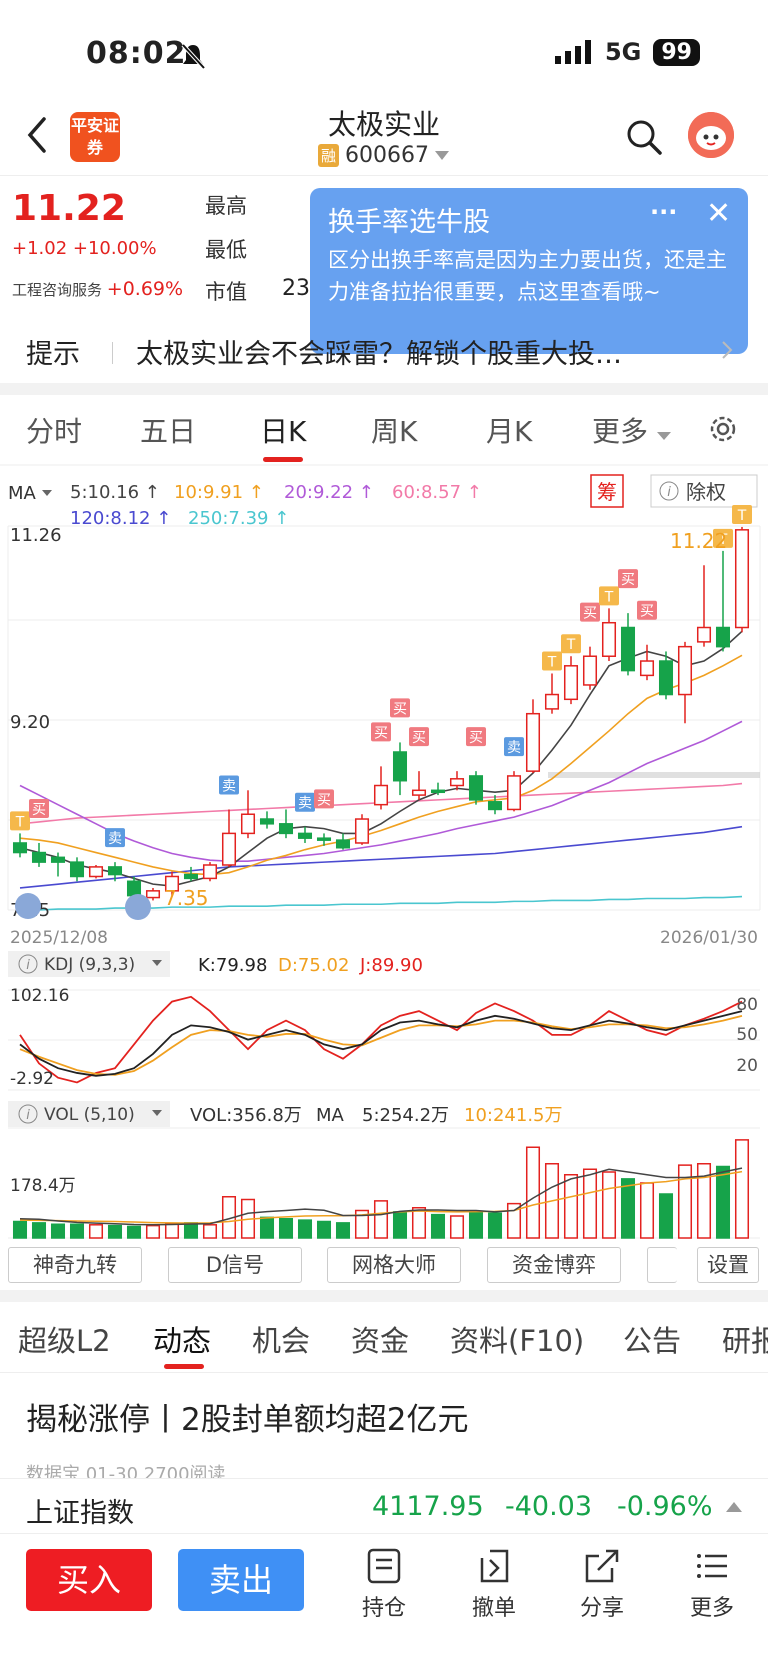 This screenshot has width=768, height=1669. Describe the element at coordinates (64, 1339) in the screenshot. I see `tab-super-l2: 超级L2` at that location.